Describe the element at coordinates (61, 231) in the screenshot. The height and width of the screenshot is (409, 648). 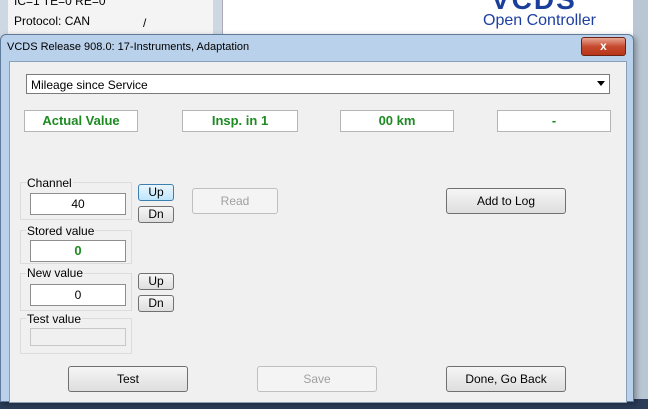
I see `stored-value-label: Stored value` at that location.